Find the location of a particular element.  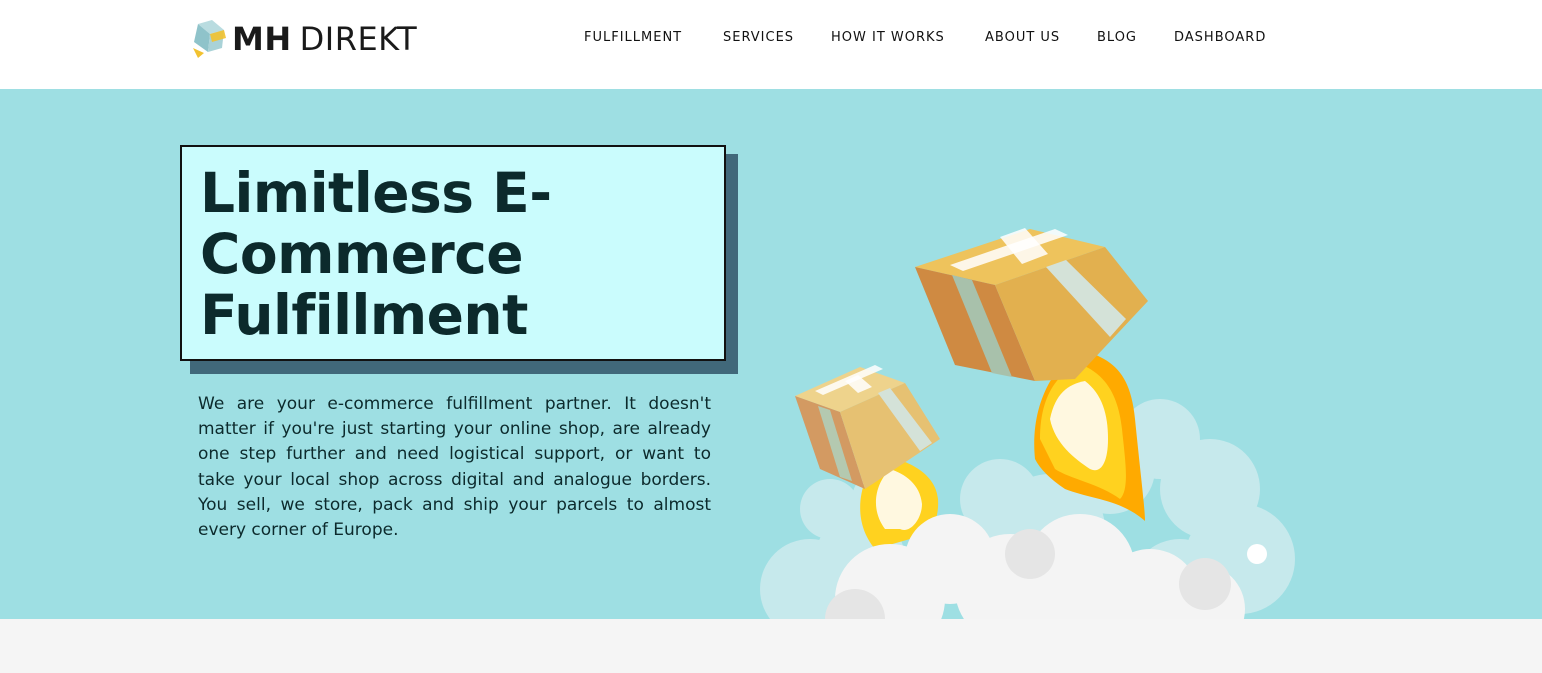

large-parcel-box is located at coordinates (1031, 304).